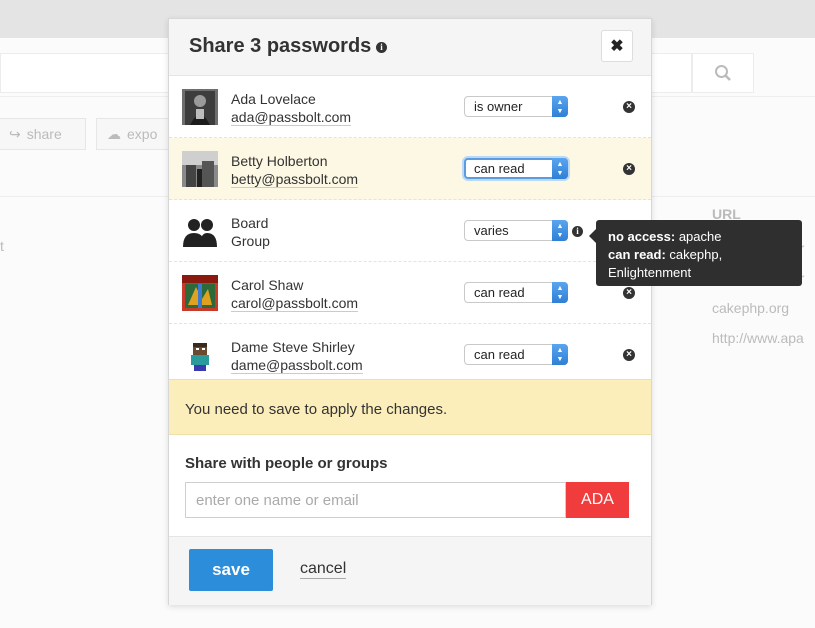  I want to click on permission-row: Board Group varies ▲ ▼ i, so click(410, 231).